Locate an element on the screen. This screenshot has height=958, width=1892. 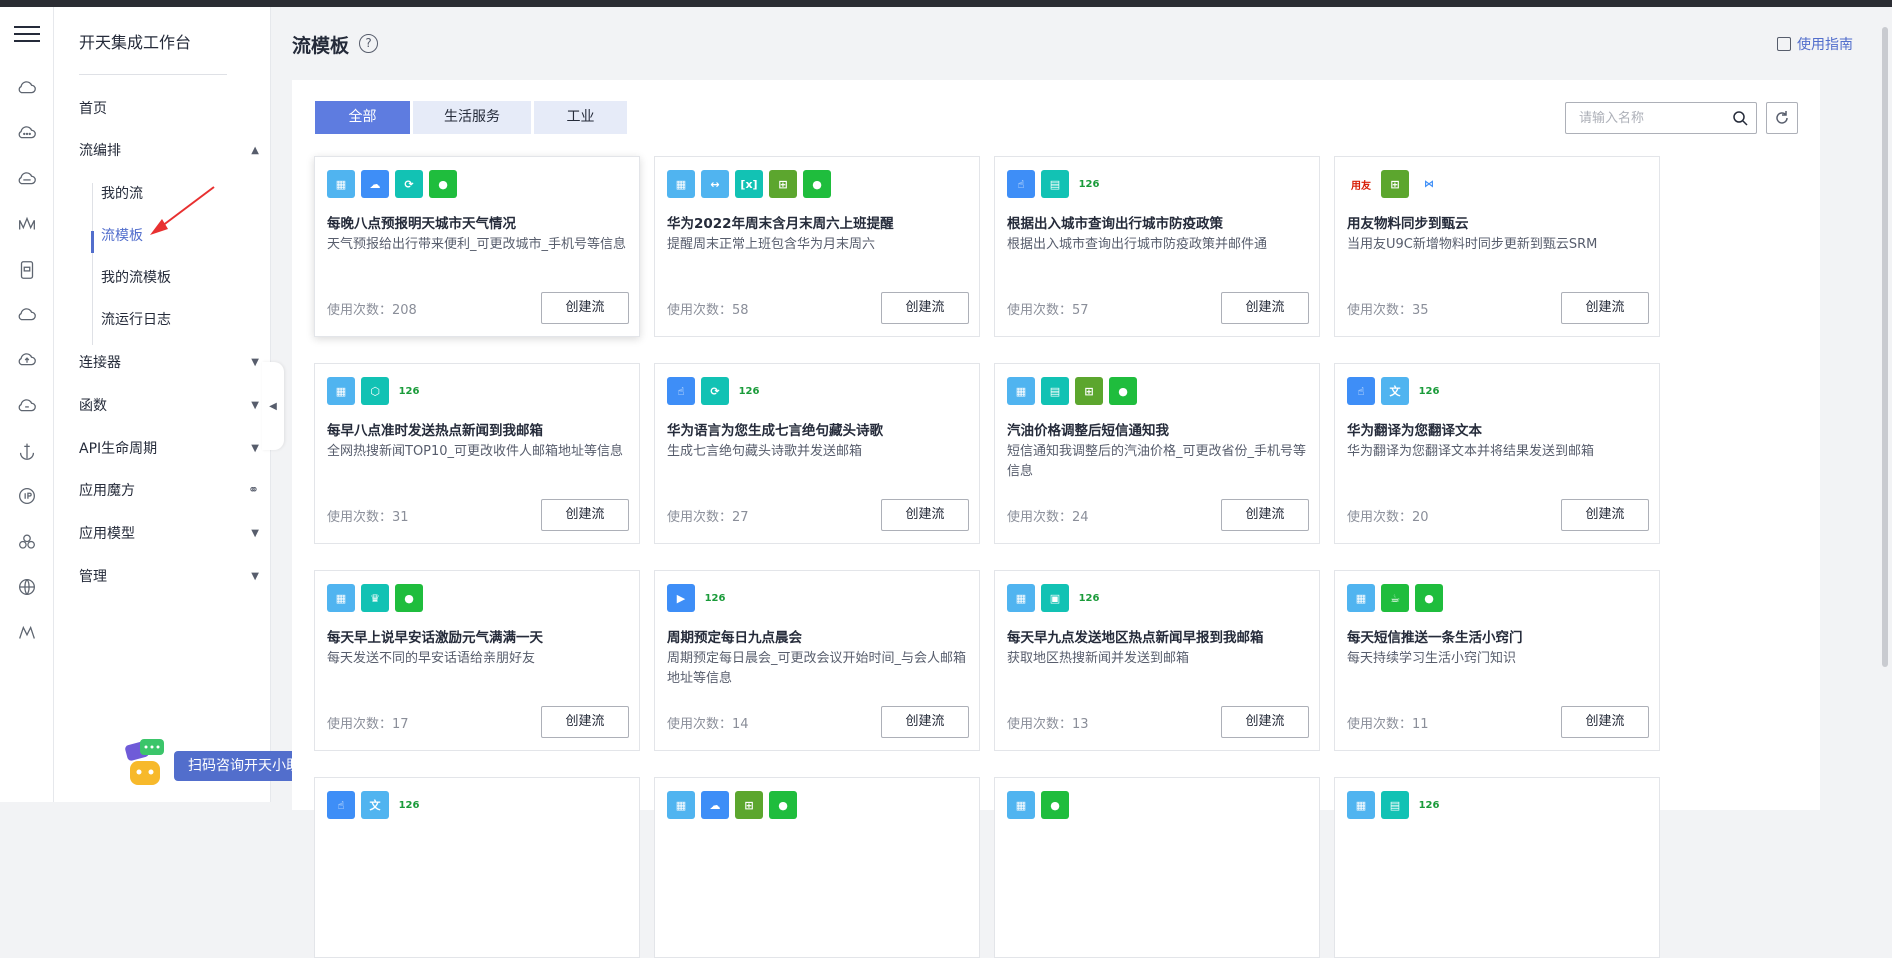
cloud-dots-icon is located at coordinates (27, 133).